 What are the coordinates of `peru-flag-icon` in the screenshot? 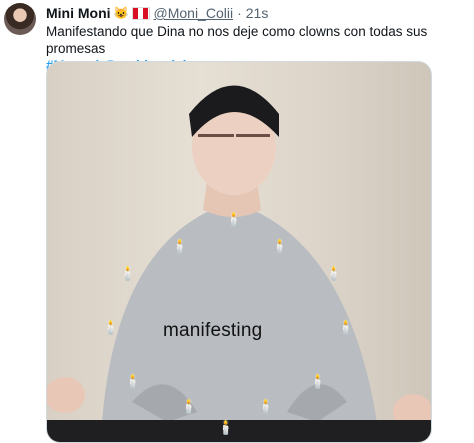 It's located at (140, 13).